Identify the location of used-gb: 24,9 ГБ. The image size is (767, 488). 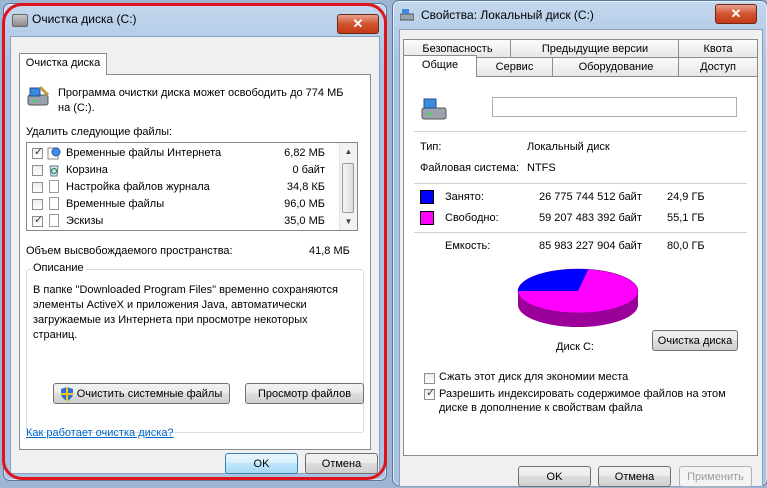
(686, 197).